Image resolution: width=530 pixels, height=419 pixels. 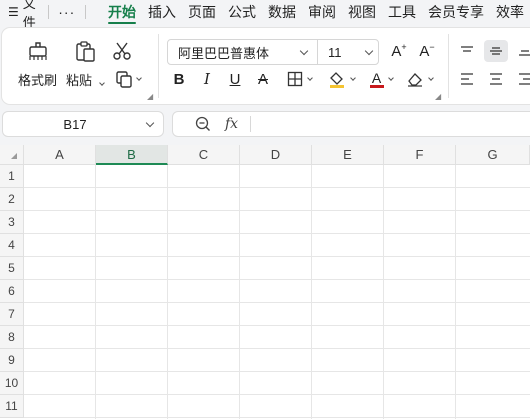 I want to click on formula-input, so click(x=390, y=124).